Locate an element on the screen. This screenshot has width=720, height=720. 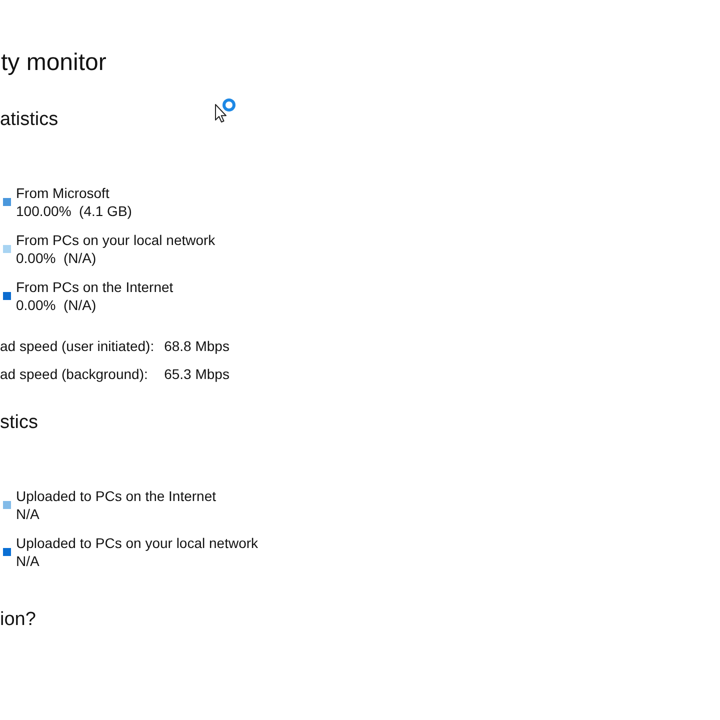
section-heading: stics is located at coordinates (19, 423).